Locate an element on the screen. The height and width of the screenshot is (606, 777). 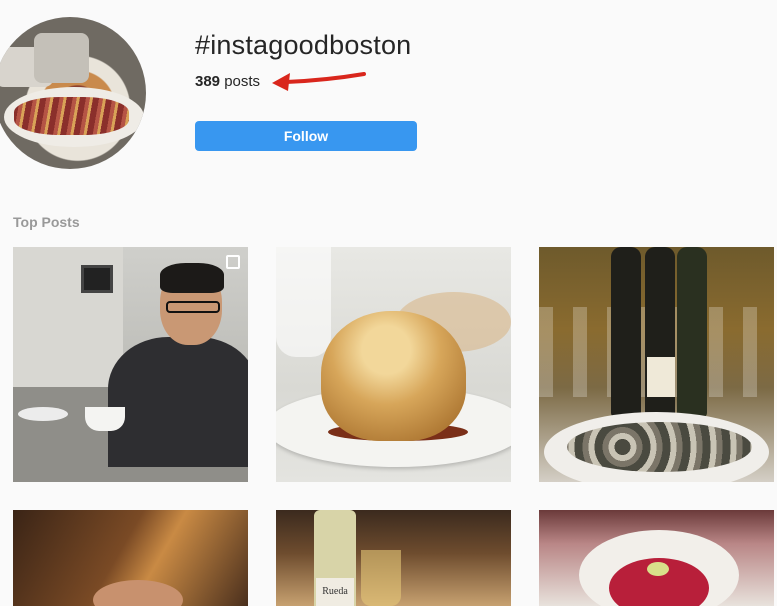
post-count-number: 389 is located at coordinates (208, 81).